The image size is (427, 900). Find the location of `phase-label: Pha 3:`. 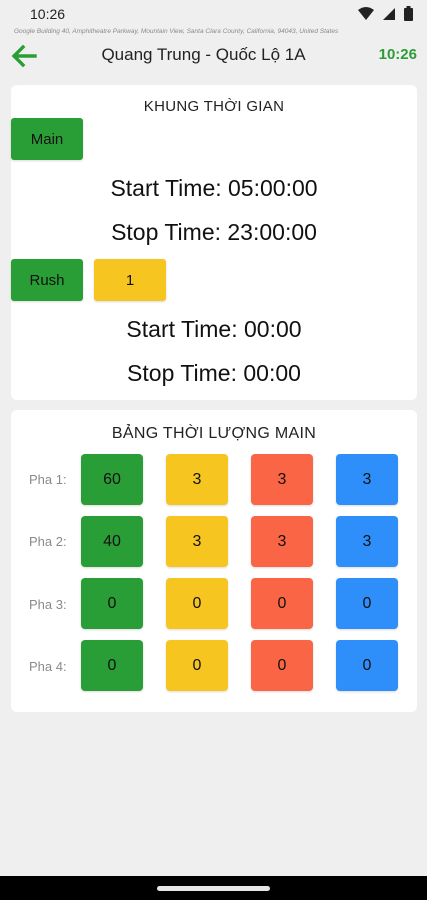

phase-label: Pha 3: is located at coordinates (48, 604).